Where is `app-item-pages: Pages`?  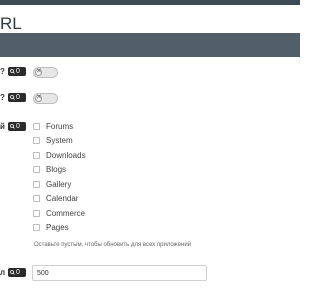 app-item-pages: Pages is located at coordinates (51, 227).